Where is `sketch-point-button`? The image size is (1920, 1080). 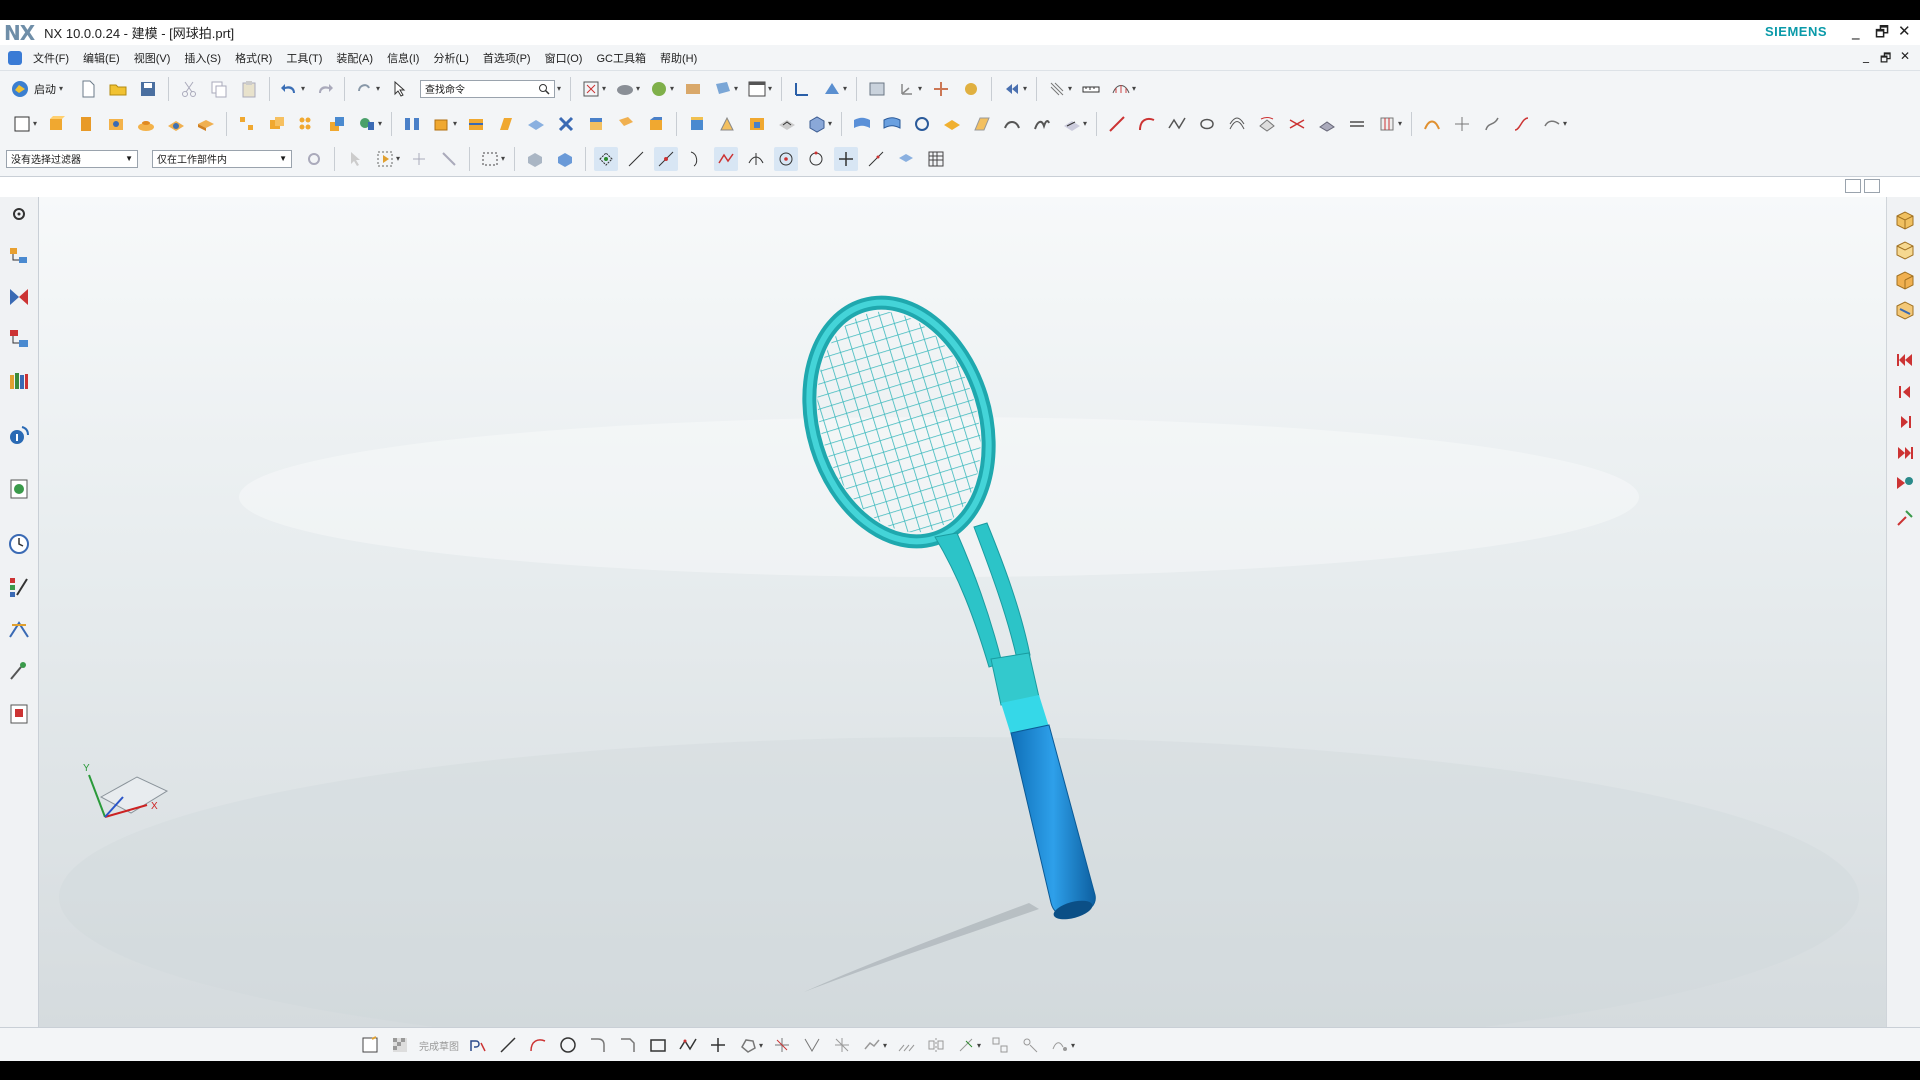
sketch-point-button is located at coordinates (718, 1045).